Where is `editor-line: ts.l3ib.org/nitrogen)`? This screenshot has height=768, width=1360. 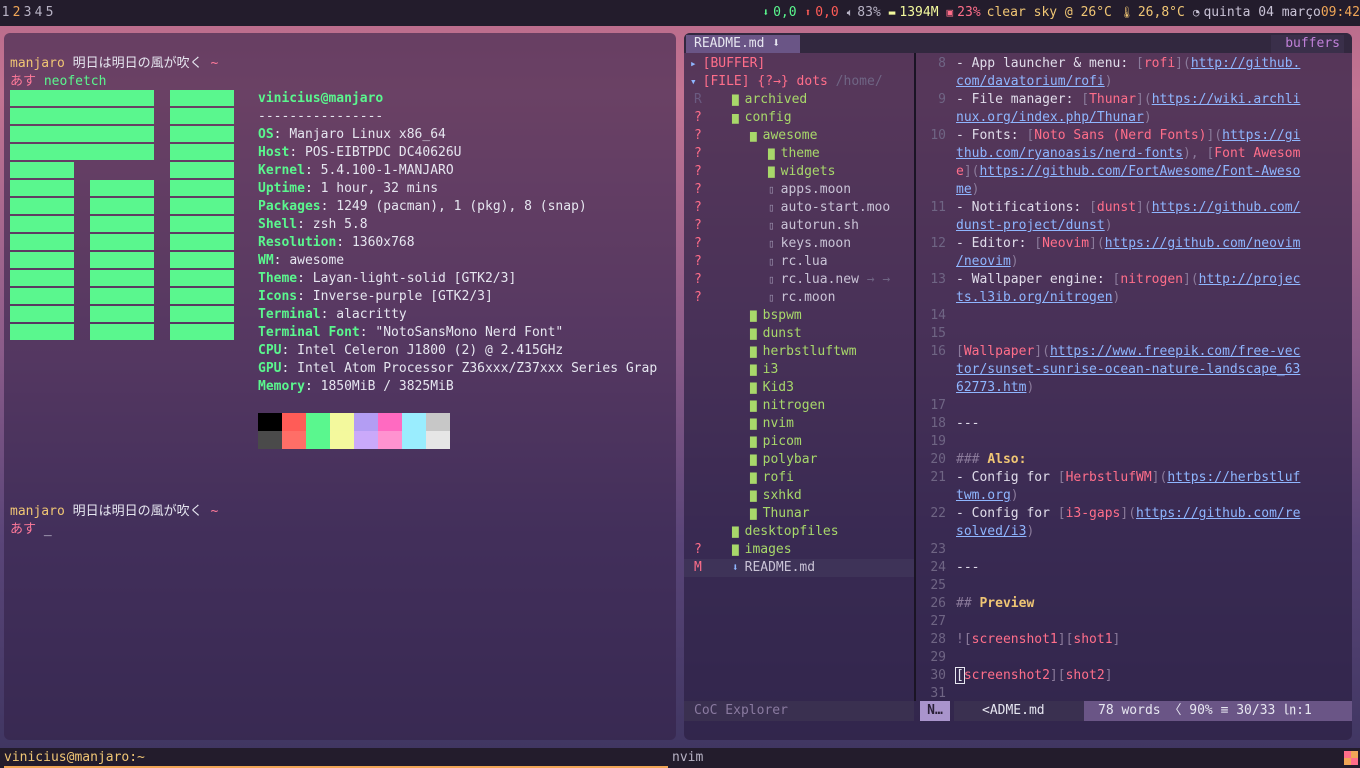 editor-line: ts.l3ib.org/nitrogen) is located at coordinates (1154, 298).